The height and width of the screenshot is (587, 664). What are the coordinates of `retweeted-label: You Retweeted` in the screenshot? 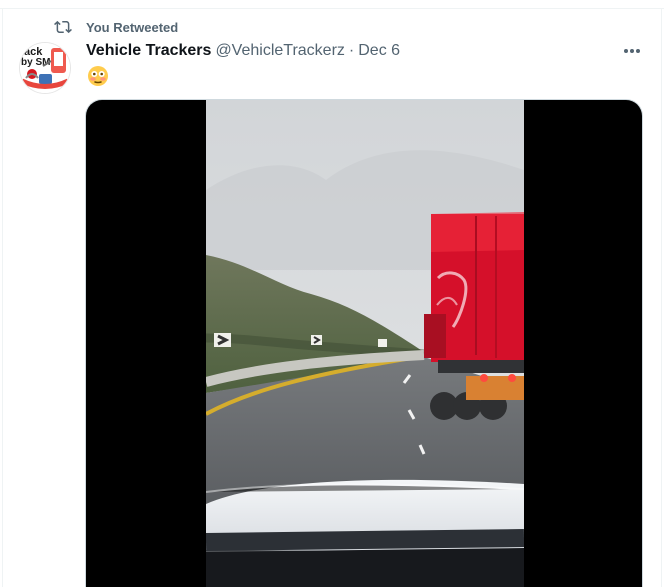 It's located at (132, 27).